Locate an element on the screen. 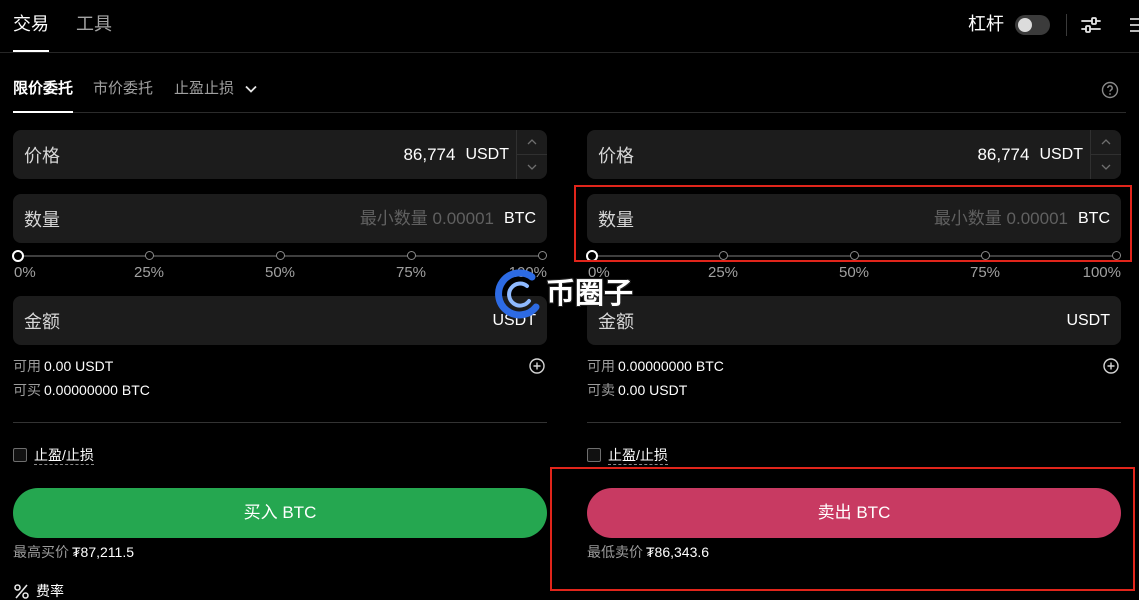  leverage-label: 杠杆 is located at coordinates (986, 24).